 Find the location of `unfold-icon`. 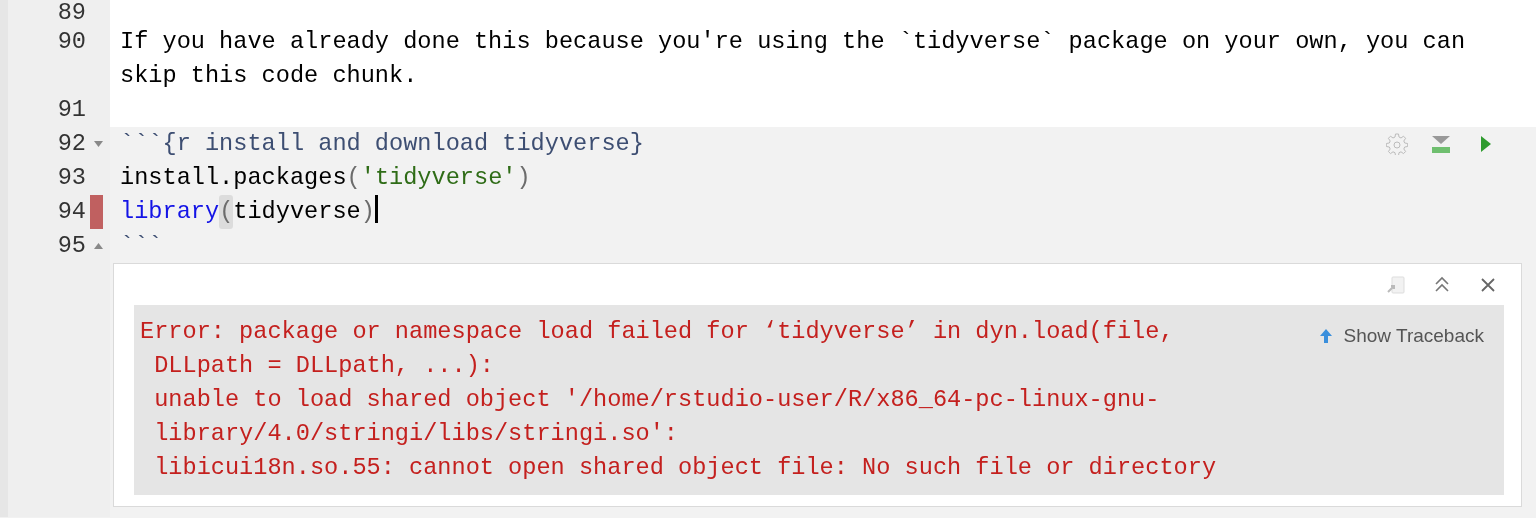

unfold-icon is located at coordinates (98, 246).